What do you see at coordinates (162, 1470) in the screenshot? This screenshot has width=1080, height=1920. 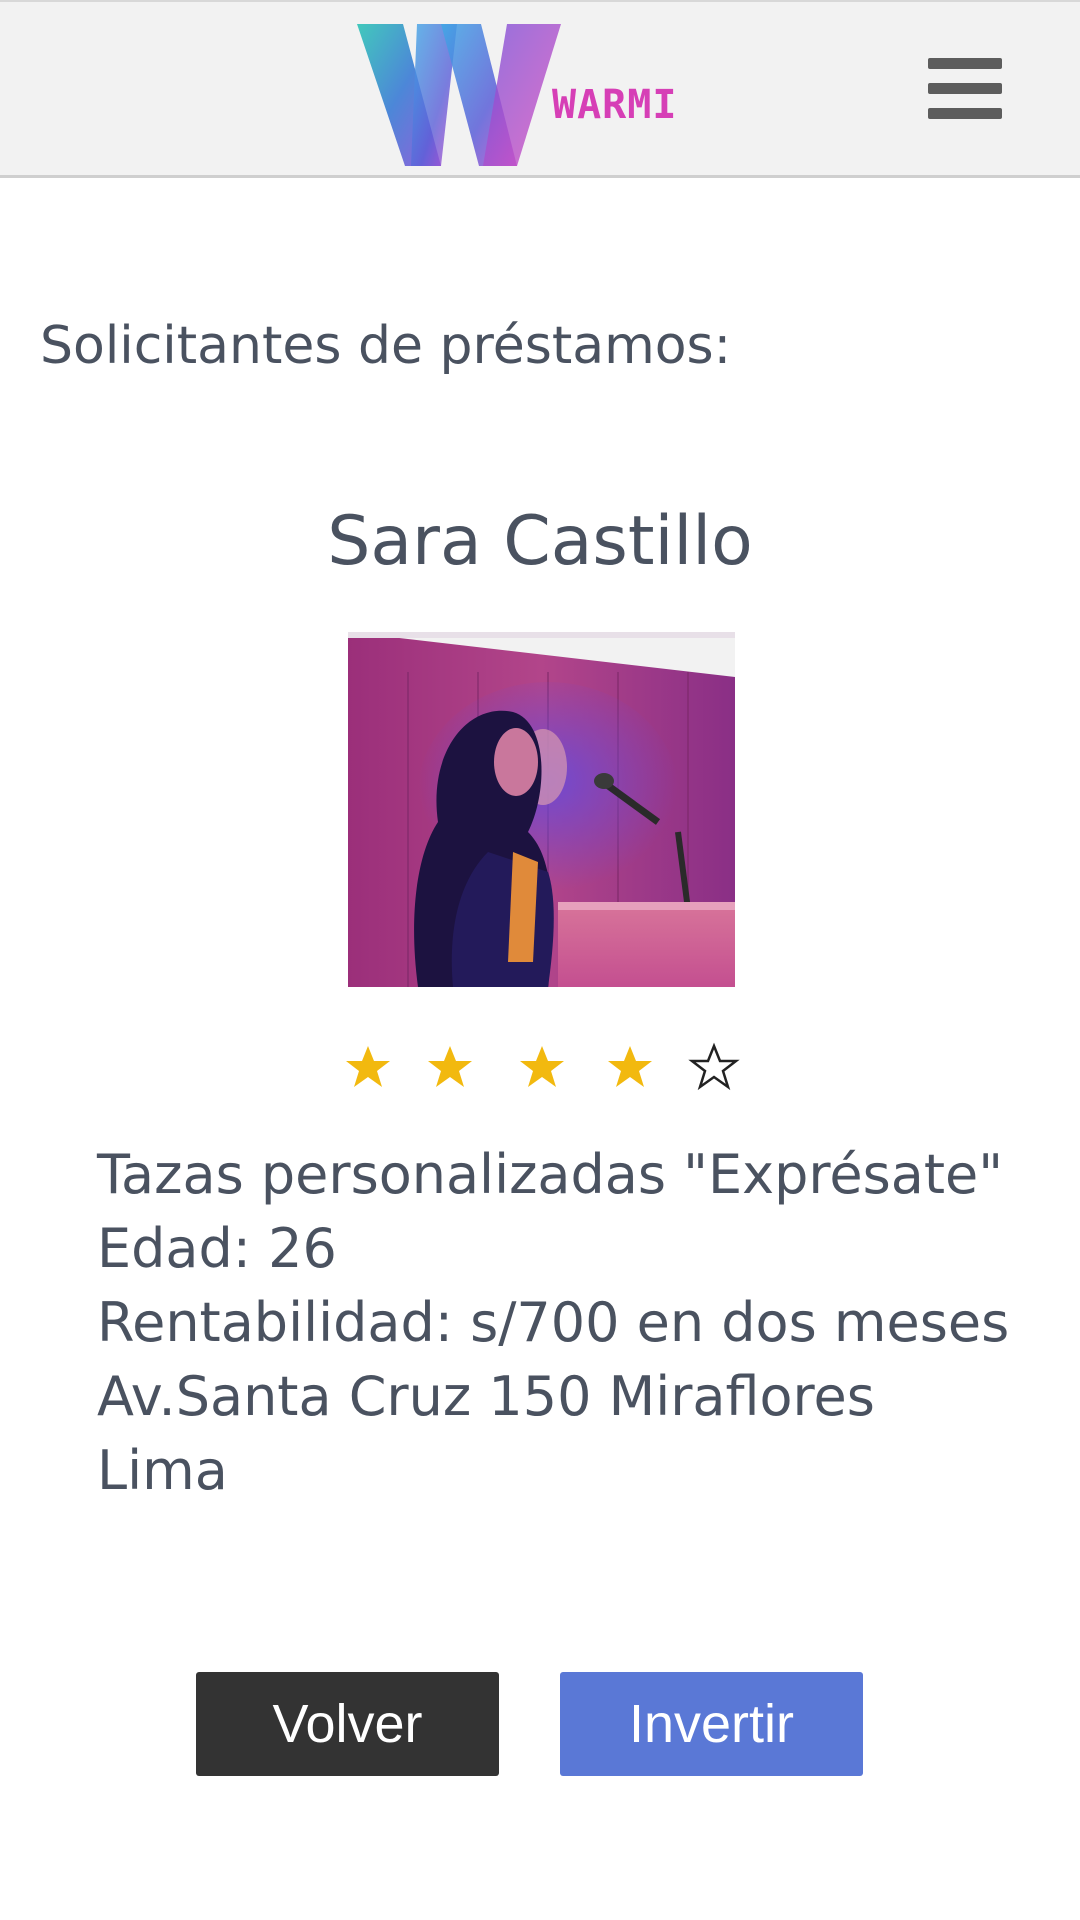 I see `city: Lima` at bounding box center [162, 1470].